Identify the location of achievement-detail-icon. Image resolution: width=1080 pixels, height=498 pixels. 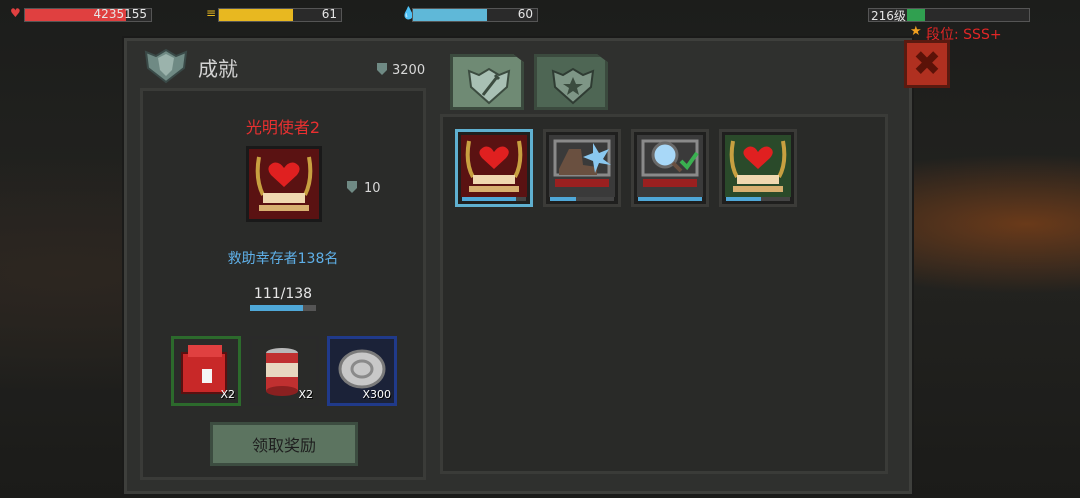
(284, 184).